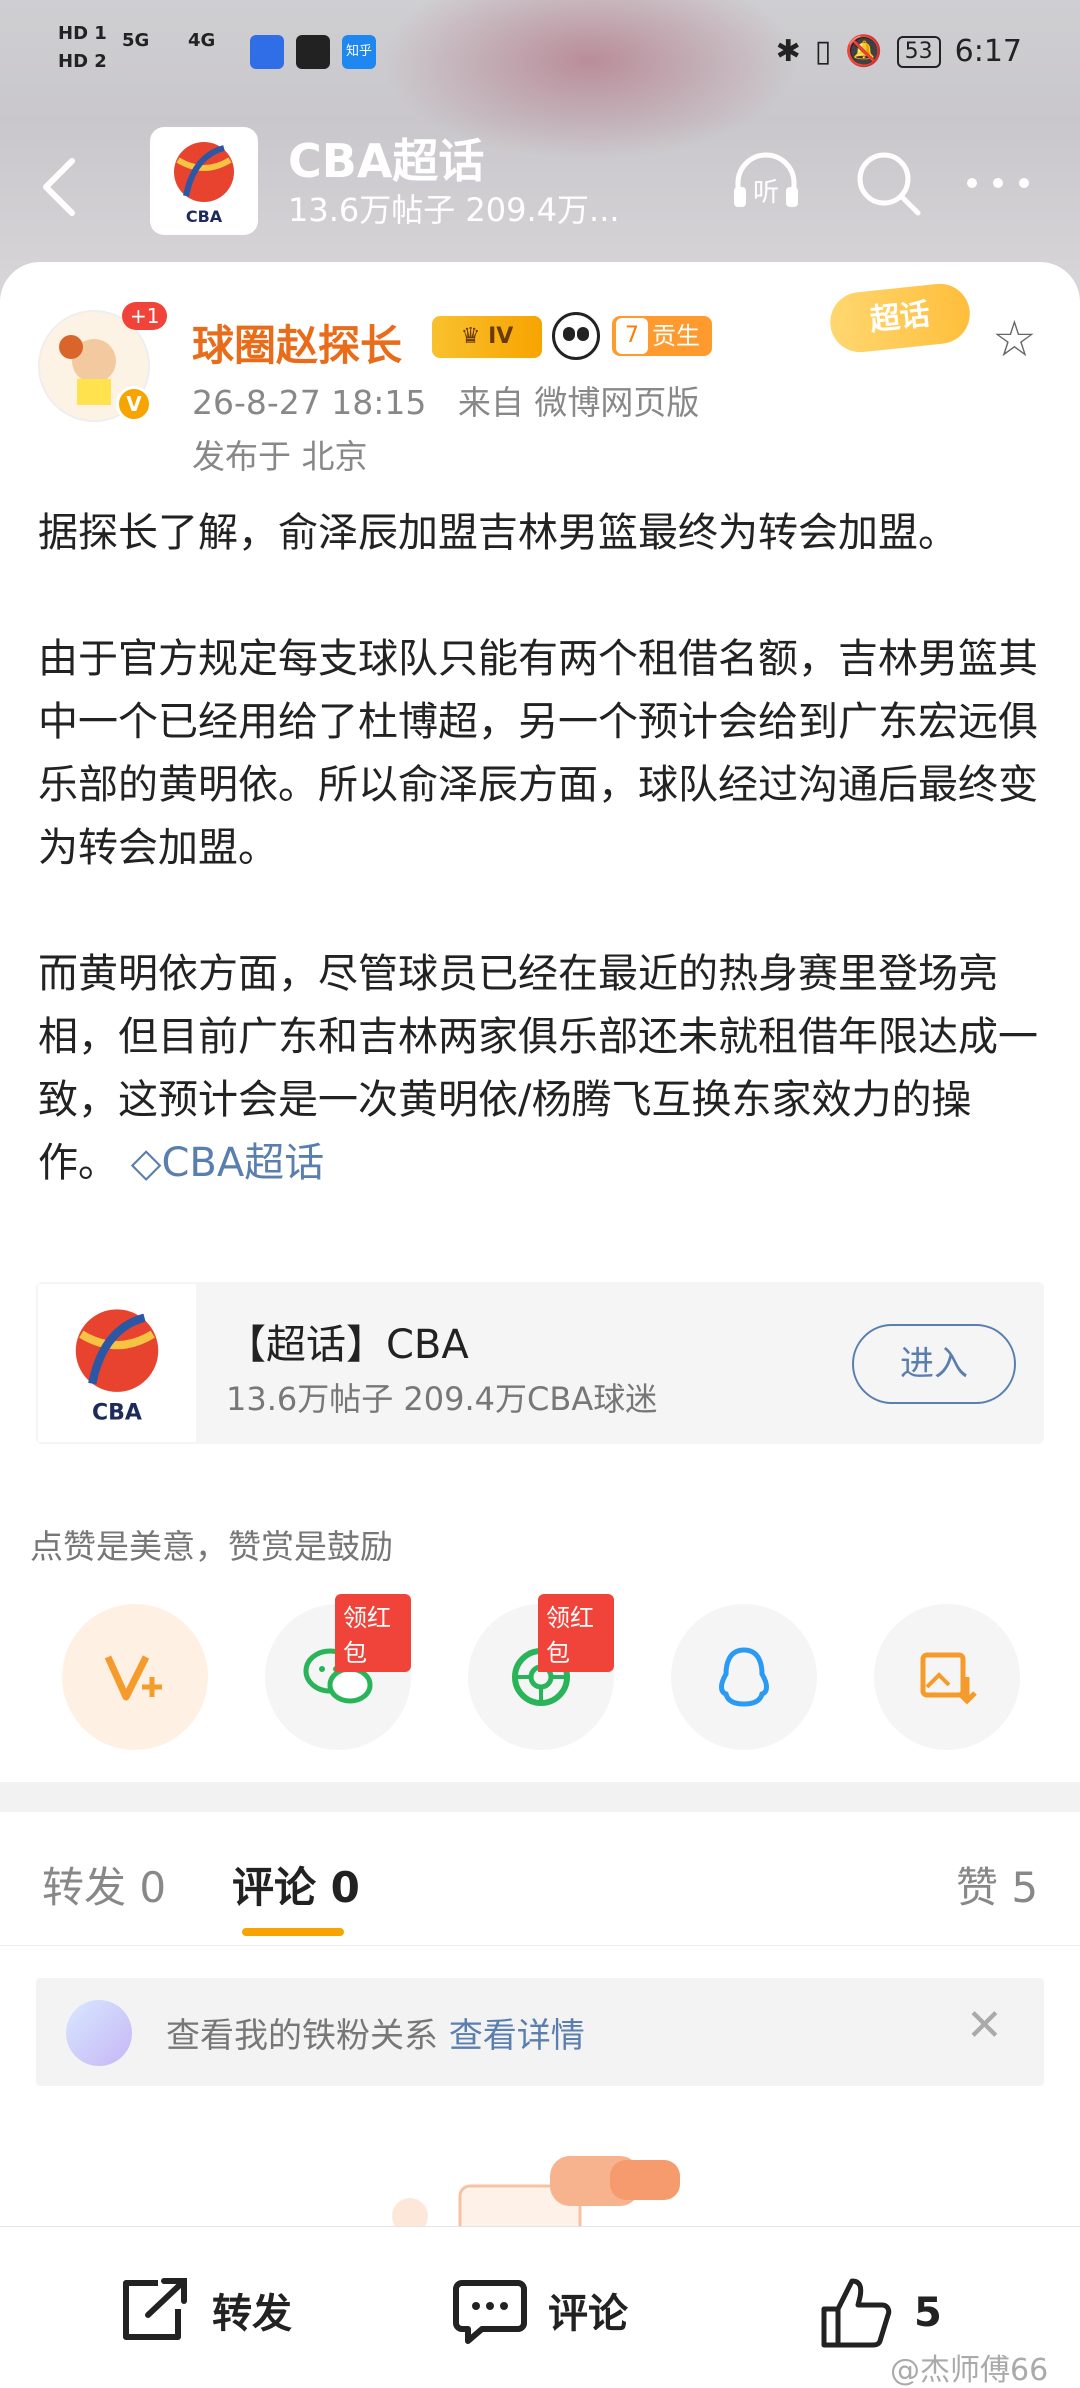  Describe the element at coordinates (442, 1399) in the screenshot. I see `super-topic-stats: 13.6万帖子 209.4万CBA球迷` at that location.